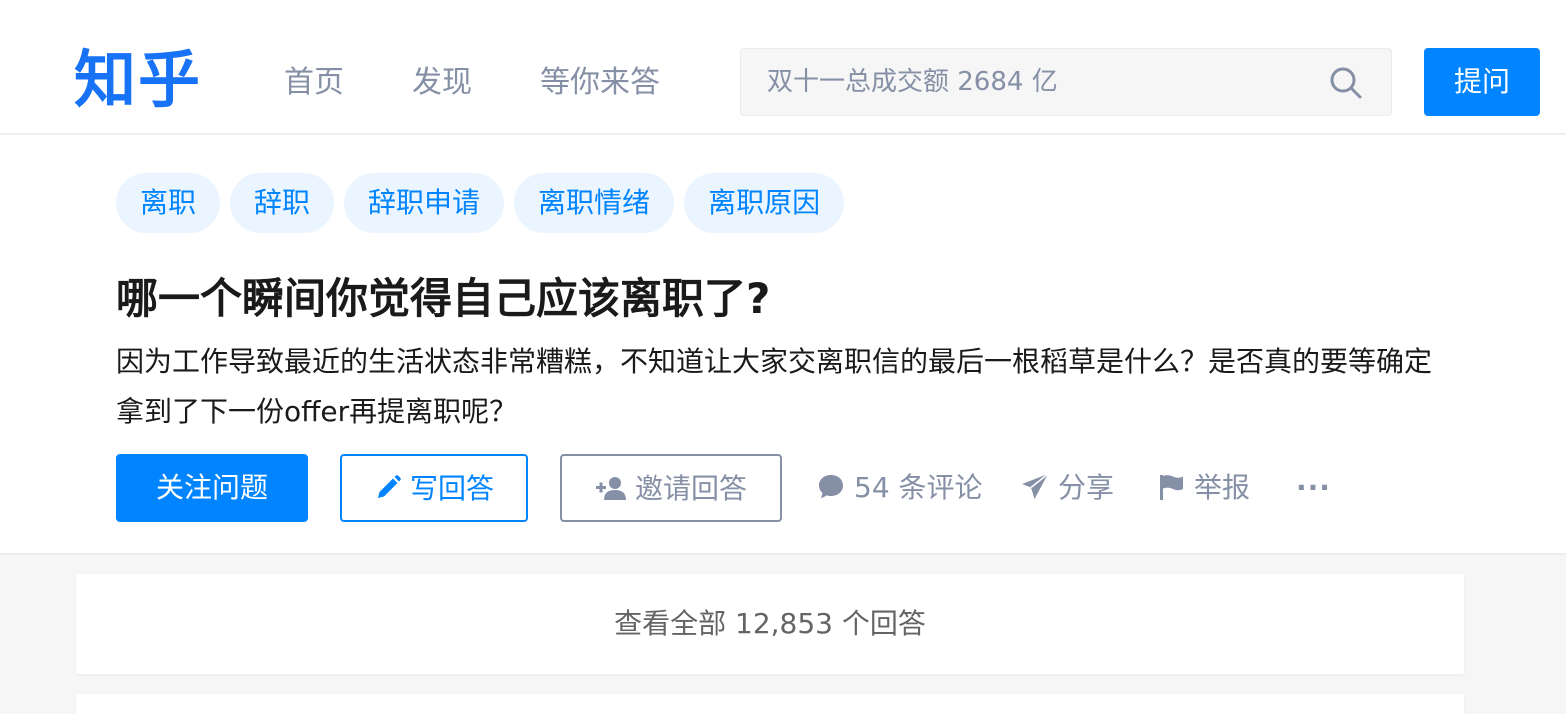  Describe the element at coordinates (1313, 488) in the screenshot. I see `more-options-icon: ···` at that location.